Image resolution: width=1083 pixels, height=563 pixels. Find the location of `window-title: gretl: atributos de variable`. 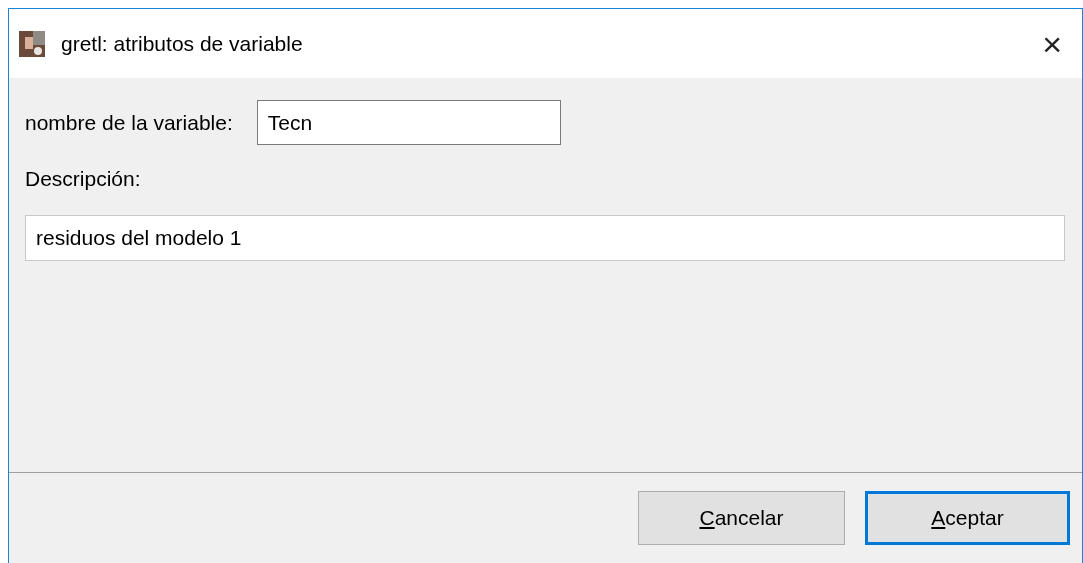

window-title: gretl: atributos de variable is located at coordinates (182, 43).